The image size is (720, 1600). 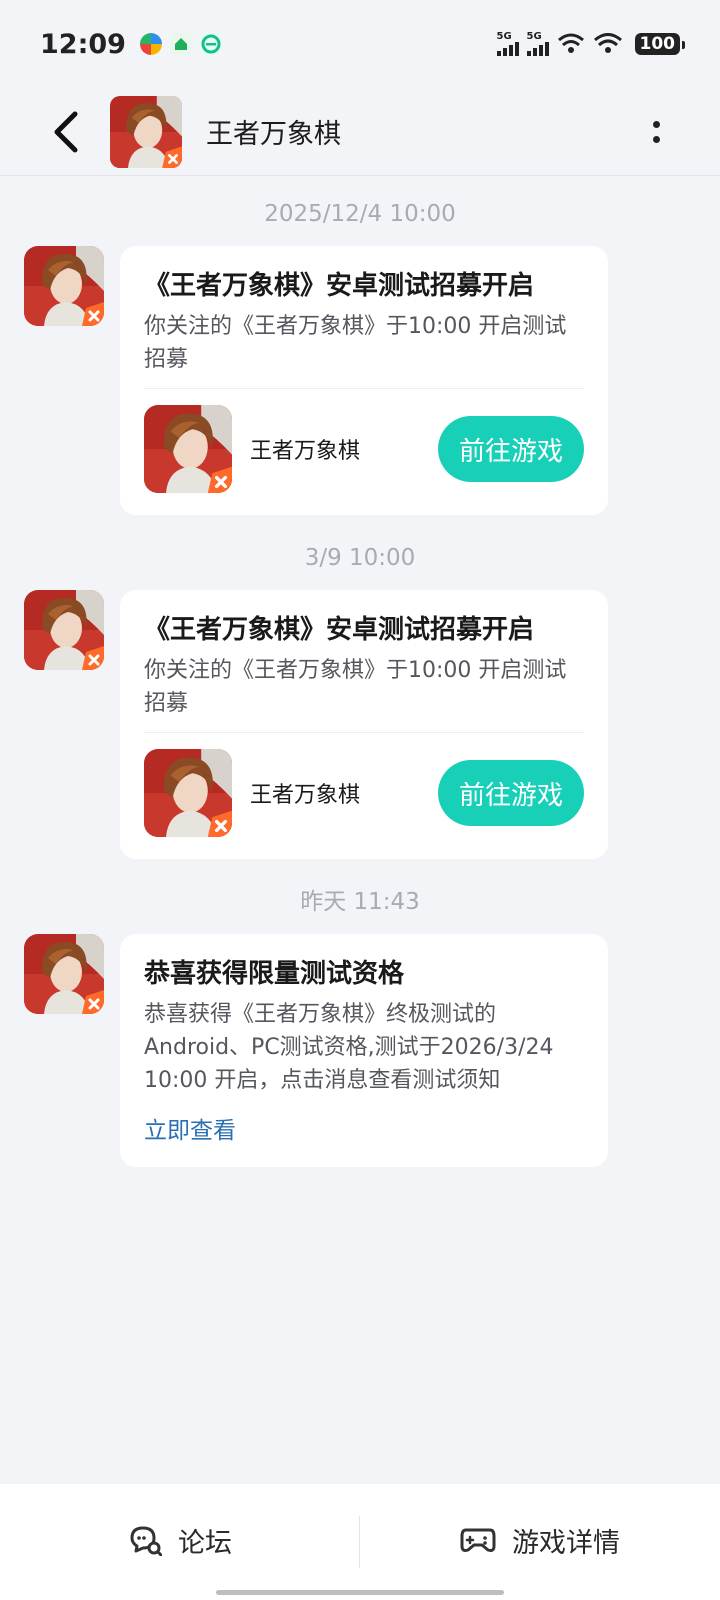 I want to click on status-bar: 12:09 5G 5G 100, so click(x=360, y=44).